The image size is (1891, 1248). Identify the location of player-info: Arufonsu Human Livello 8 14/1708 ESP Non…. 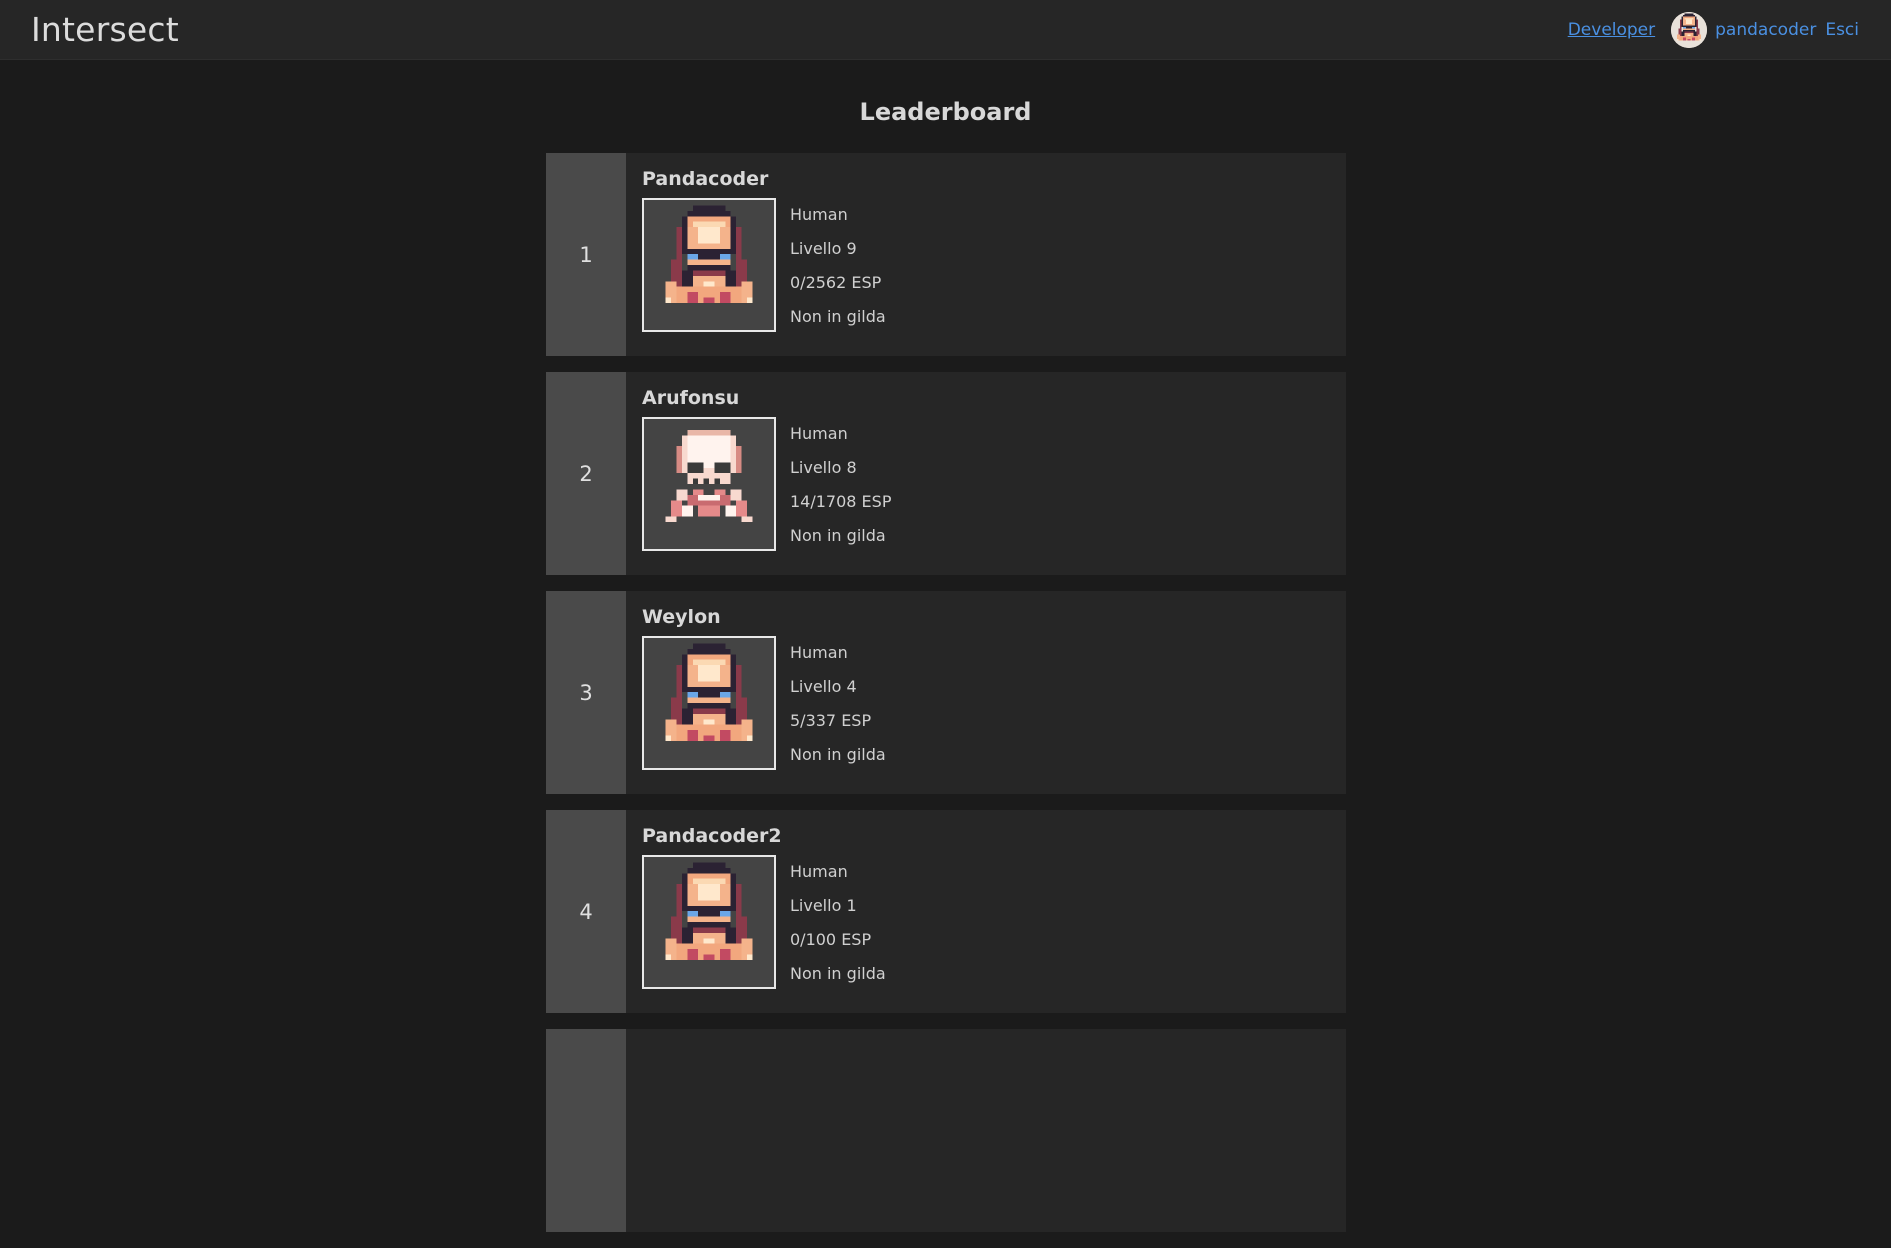
(986, 473).